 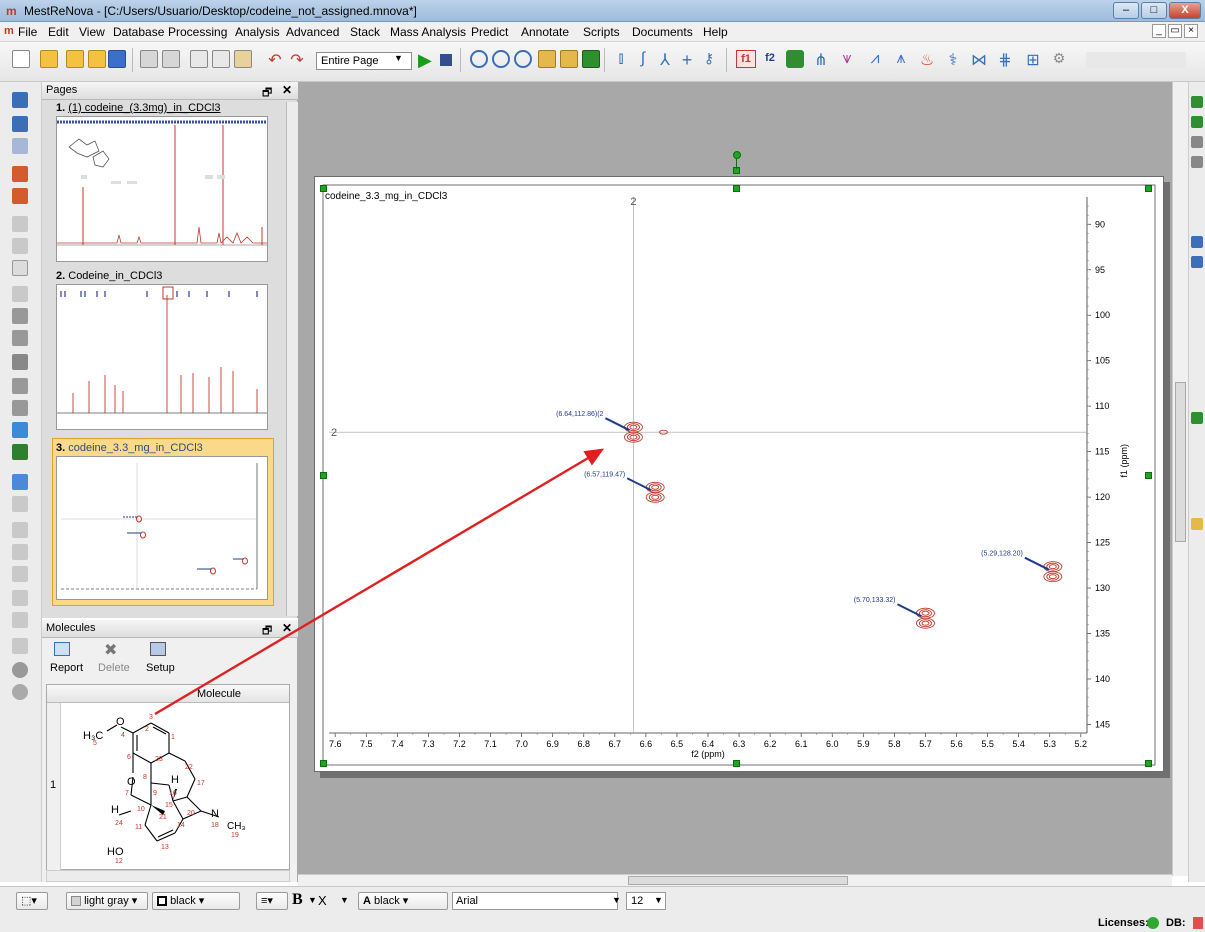 What do you see at coordinates (569, 59) in the screenshot?
I see `cursor-icon` at bounding box center [569, 59].